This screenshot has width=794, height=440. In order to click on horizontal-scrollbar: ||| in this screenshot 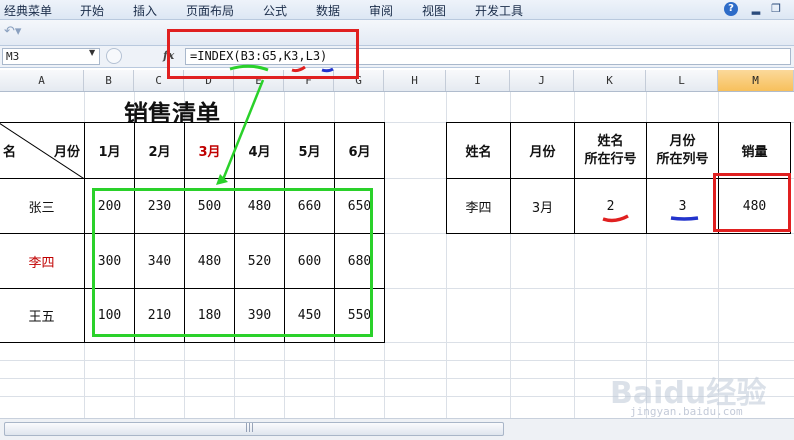, I will do `click(397, 429)`.